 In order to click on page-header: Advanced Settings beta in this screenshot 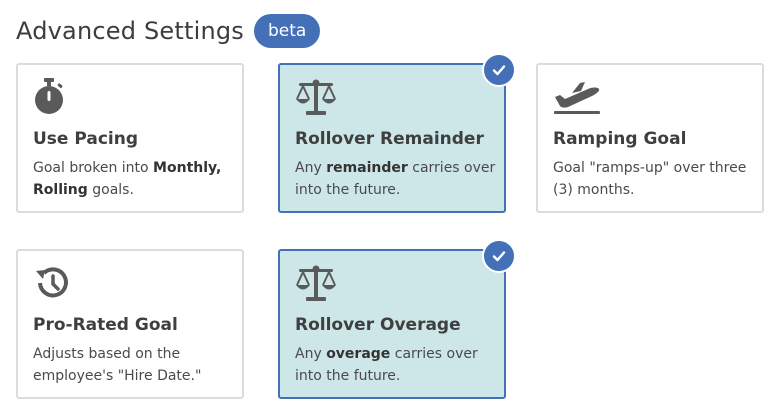, I will do `click(168, 31)`.